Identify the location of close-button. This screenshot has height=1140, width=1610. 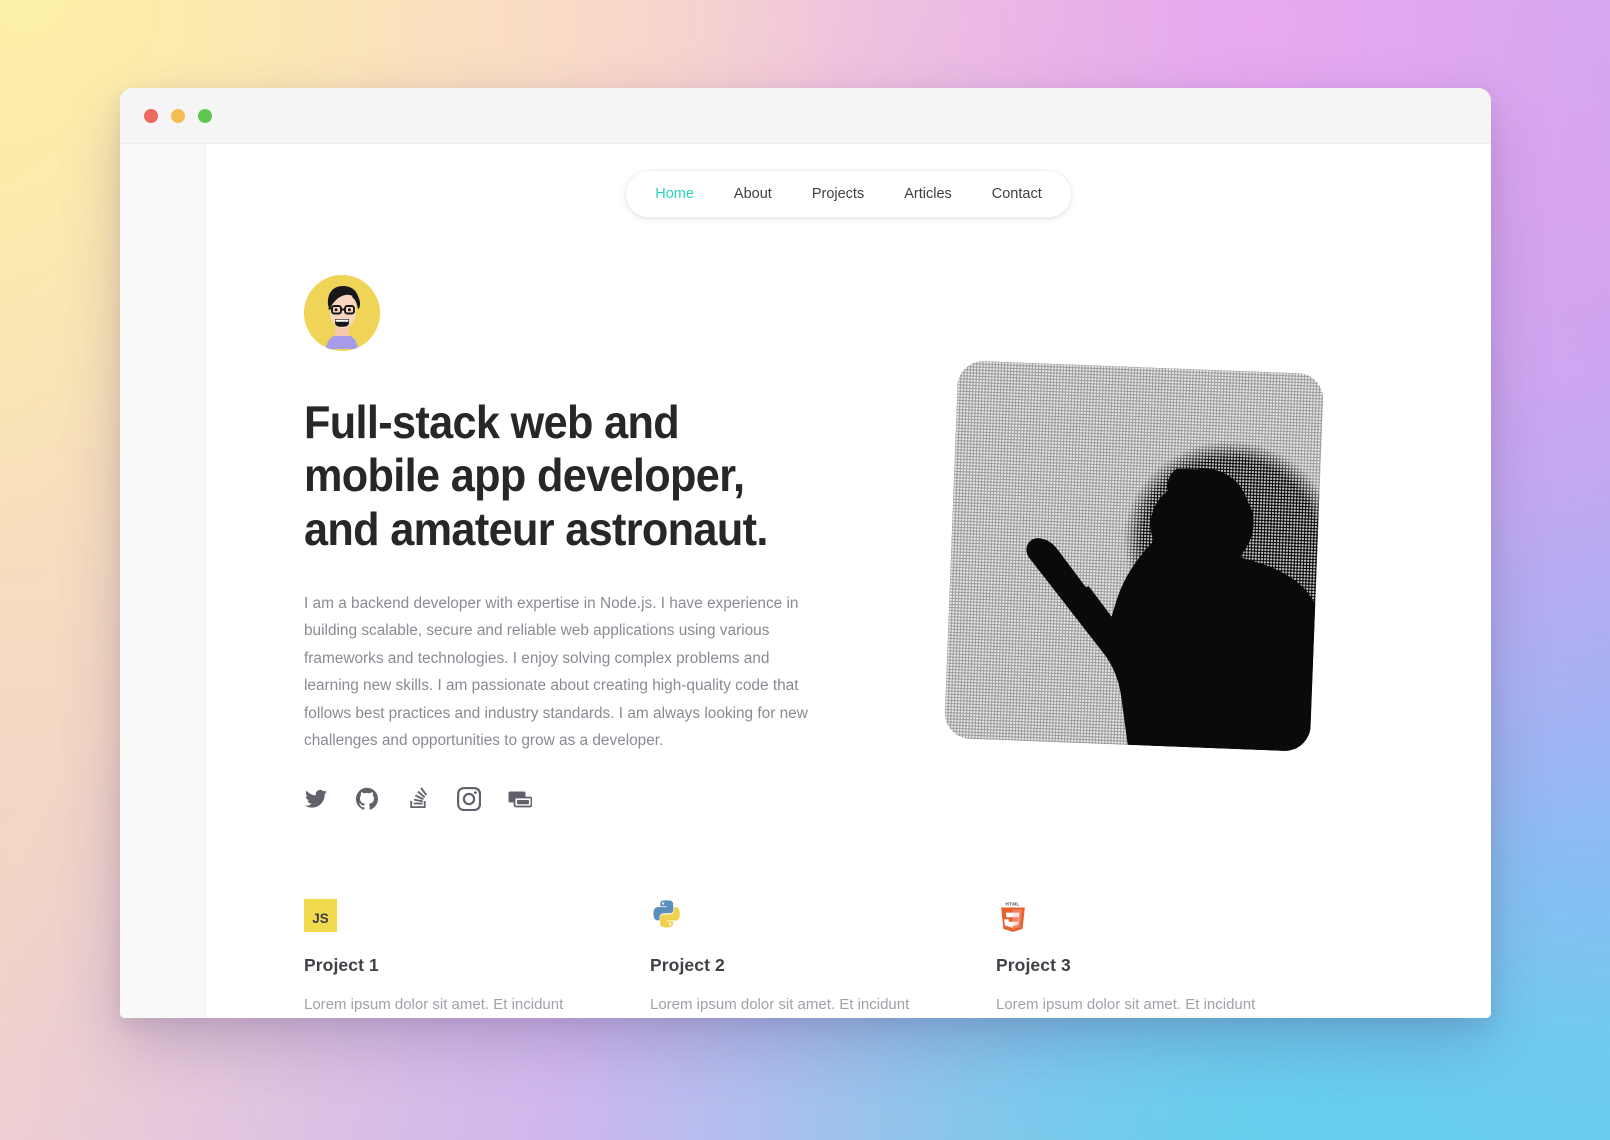
(151, 115).